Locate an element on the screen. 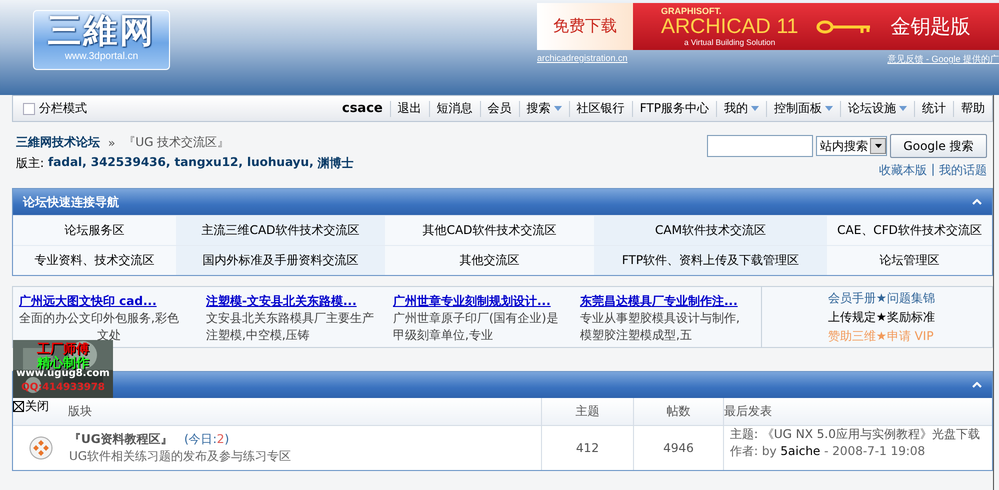  ad-text: 工厂师傅 is located at coordinates (63, 349).